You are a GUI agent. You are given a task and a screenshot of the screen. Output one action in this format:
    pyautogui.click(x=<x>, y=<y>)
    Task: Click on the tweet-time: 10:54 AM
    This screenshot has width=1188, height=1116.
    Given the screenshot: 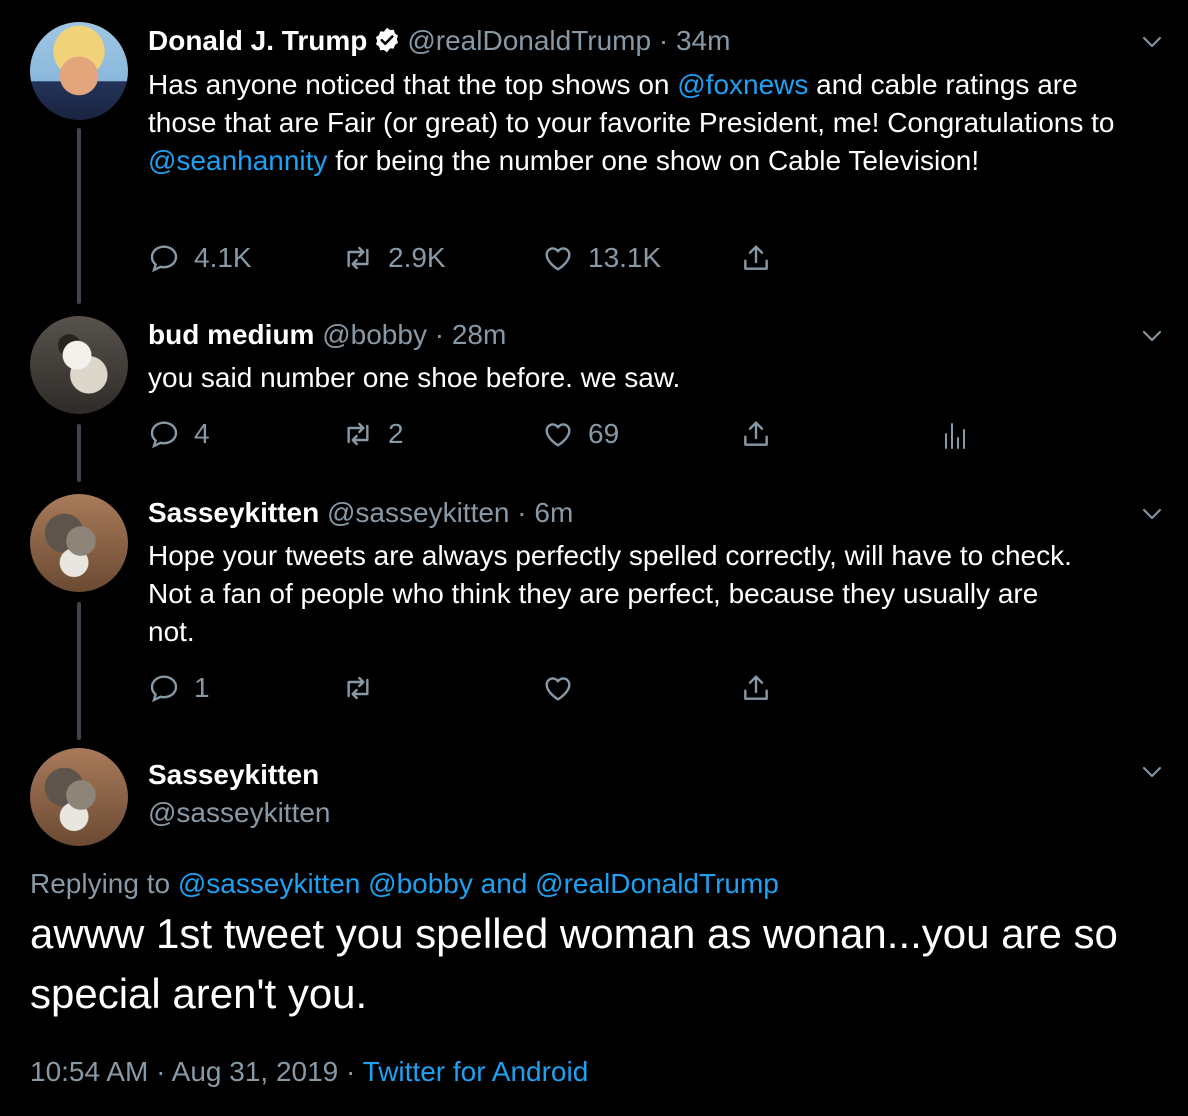 What is the action you would take?
    pyautogui.click(x=89, y=1071)
    